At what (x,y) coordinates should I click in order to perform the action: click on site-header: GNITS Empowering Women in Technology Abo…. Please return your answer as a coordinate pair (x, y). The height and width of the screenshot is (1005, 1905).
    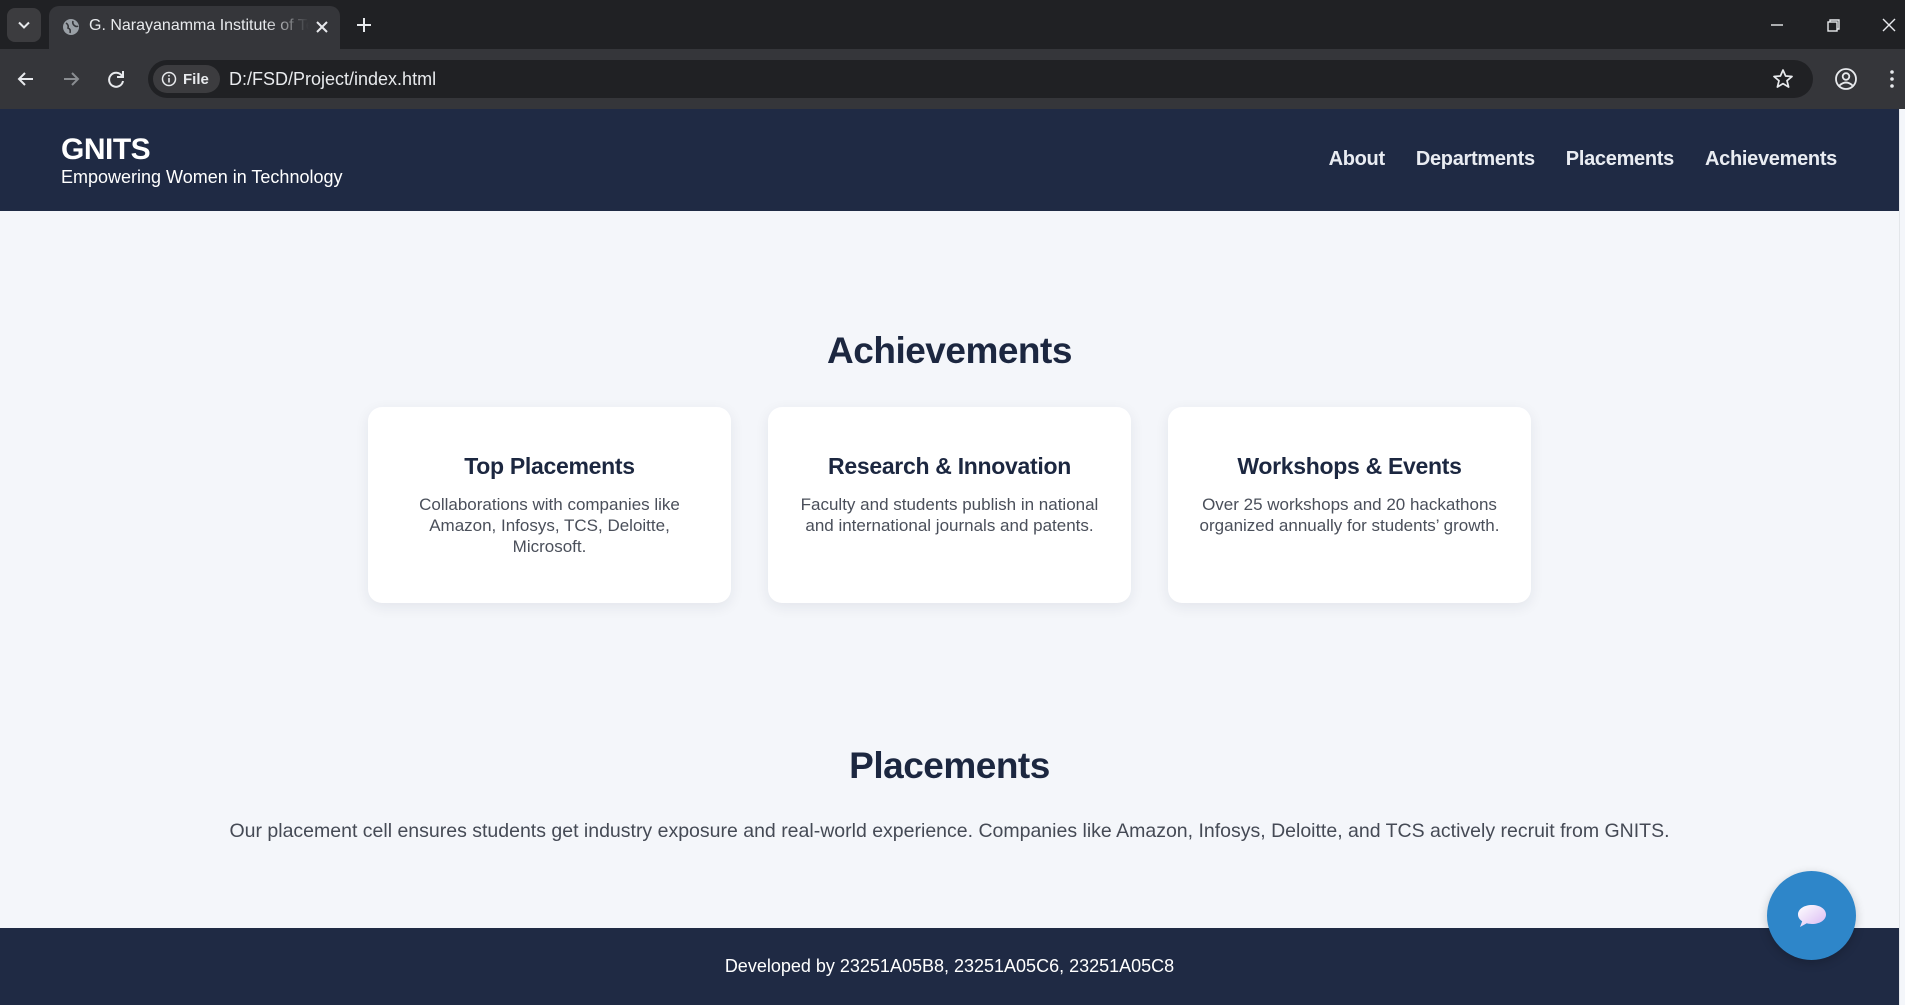
    Looking at the image, I should click on (949, 160).